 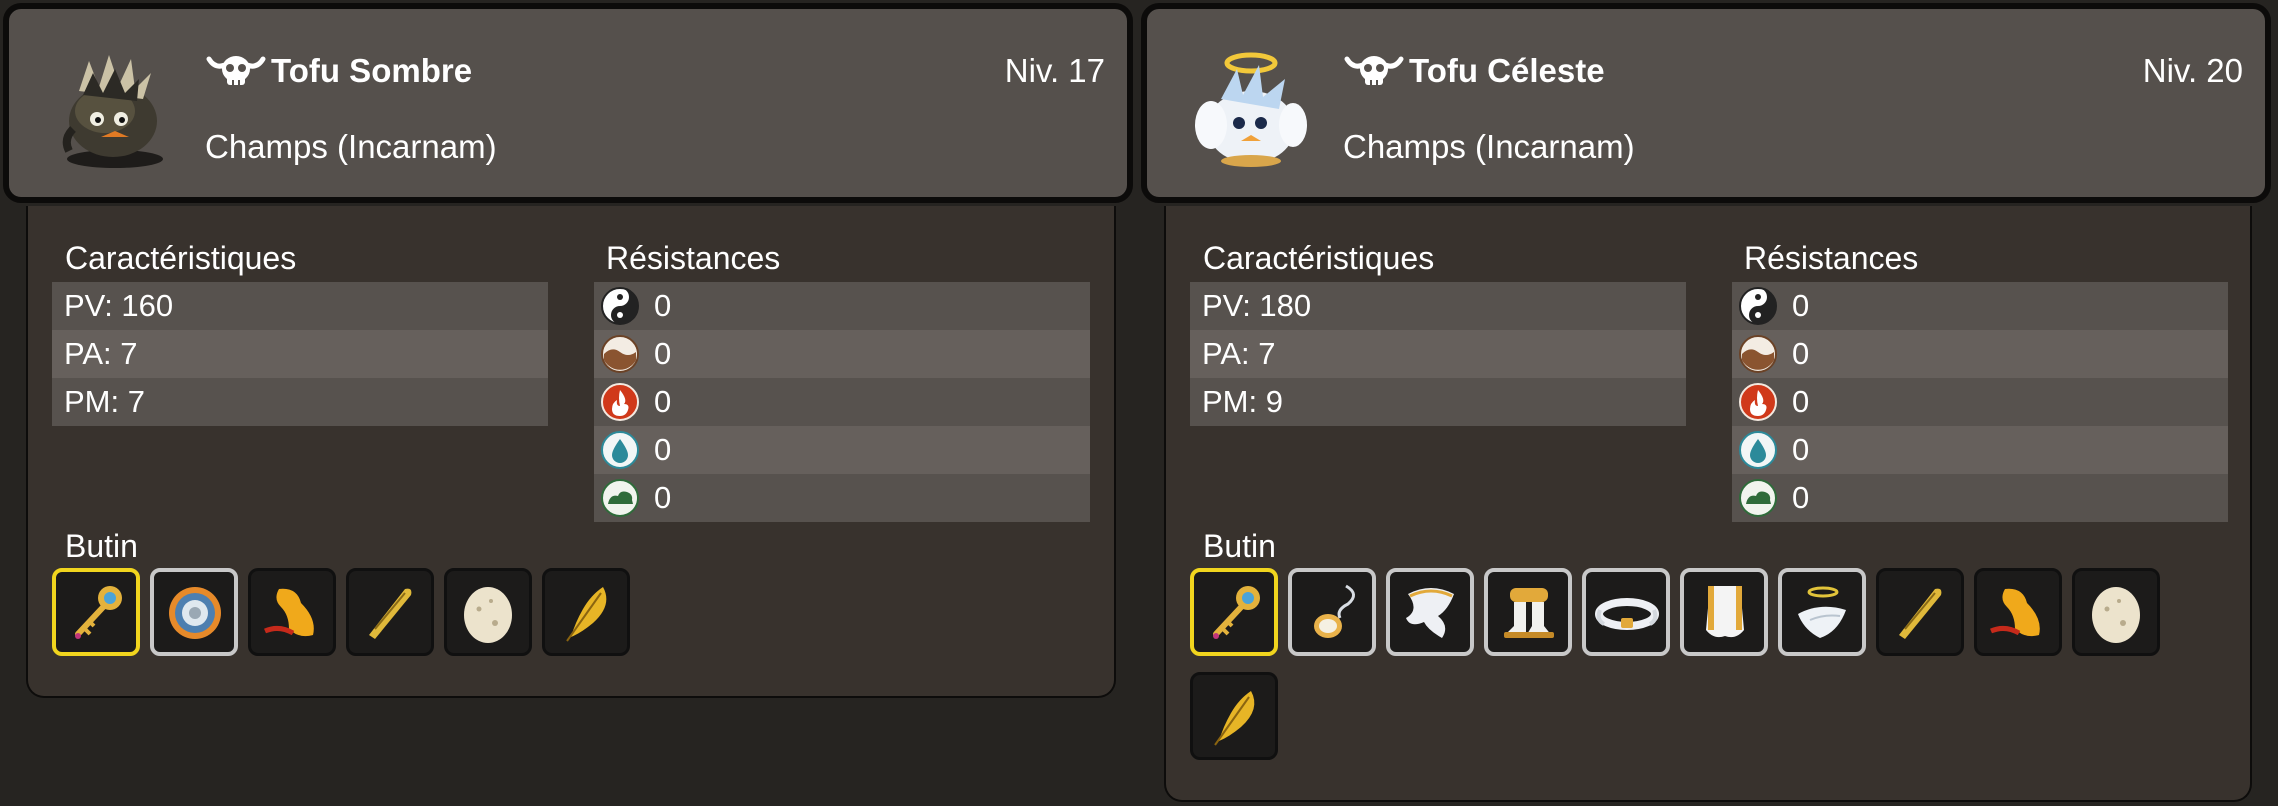 What do you see at coordinates (1706, 103) in the screenshot?
I see `monster-header: Tofu Céleste Niv. 20 Champs (Incarnam)` at bounding box center [1706, 103].